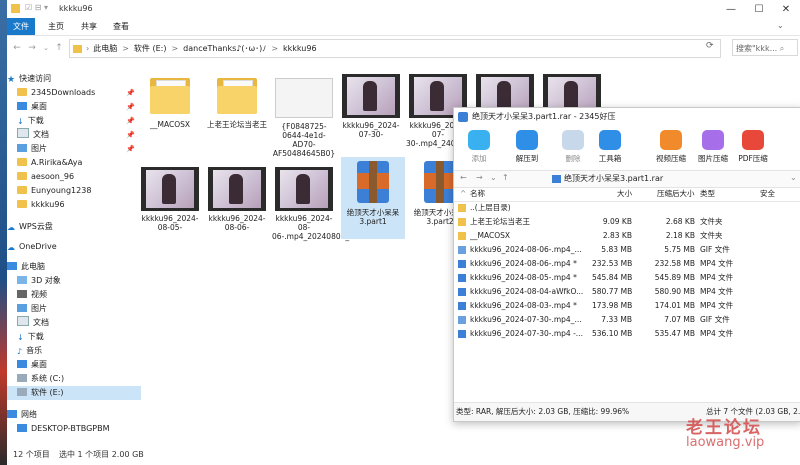  Describe the element at coordinates (462, 250) in the screenshot. I see `image-file-icon` at that location.